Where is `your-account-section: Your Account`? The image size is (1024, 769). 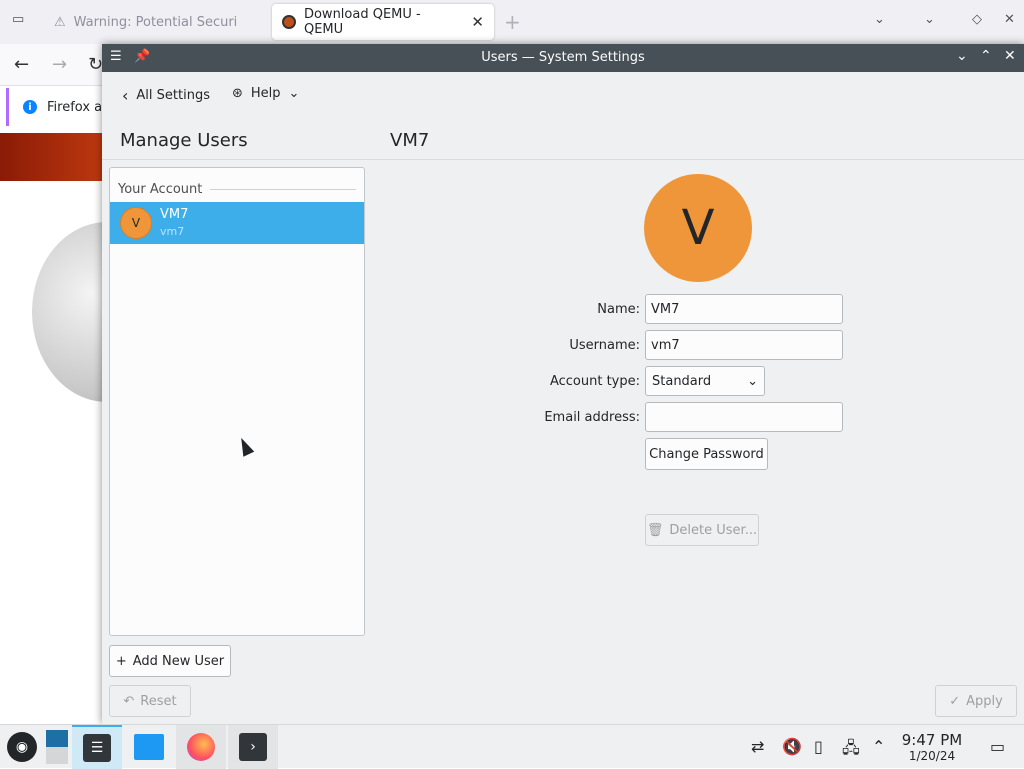
your-account-section: Your Account is located at coordinates (237, 189).